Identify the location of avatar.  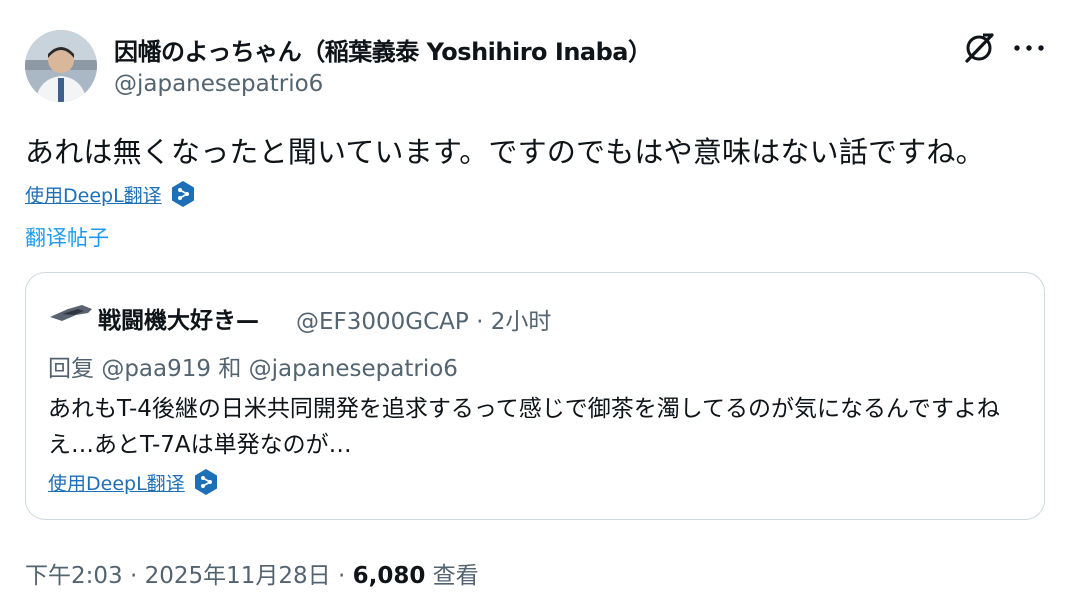
(61, 66).